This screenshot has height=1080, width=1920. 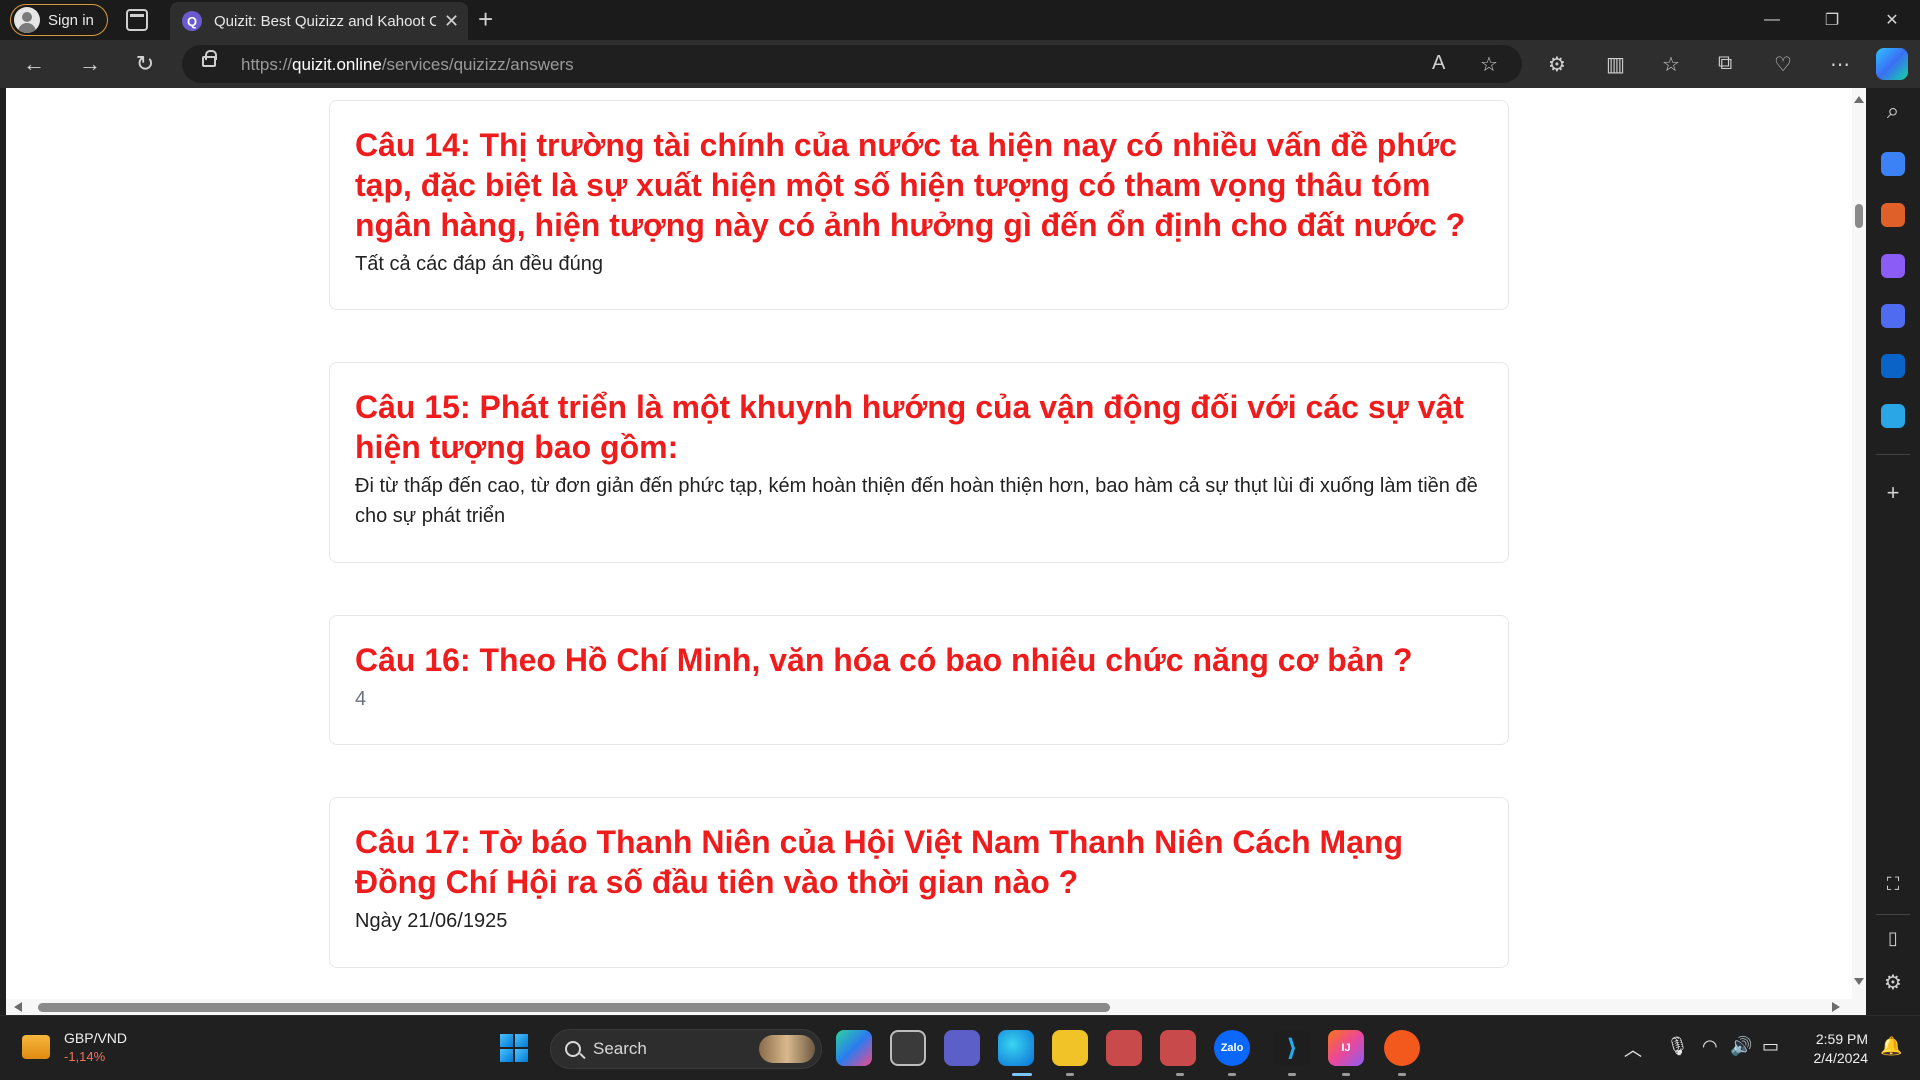 I want to click on copilot-icon, so click(x=1892, y=64).